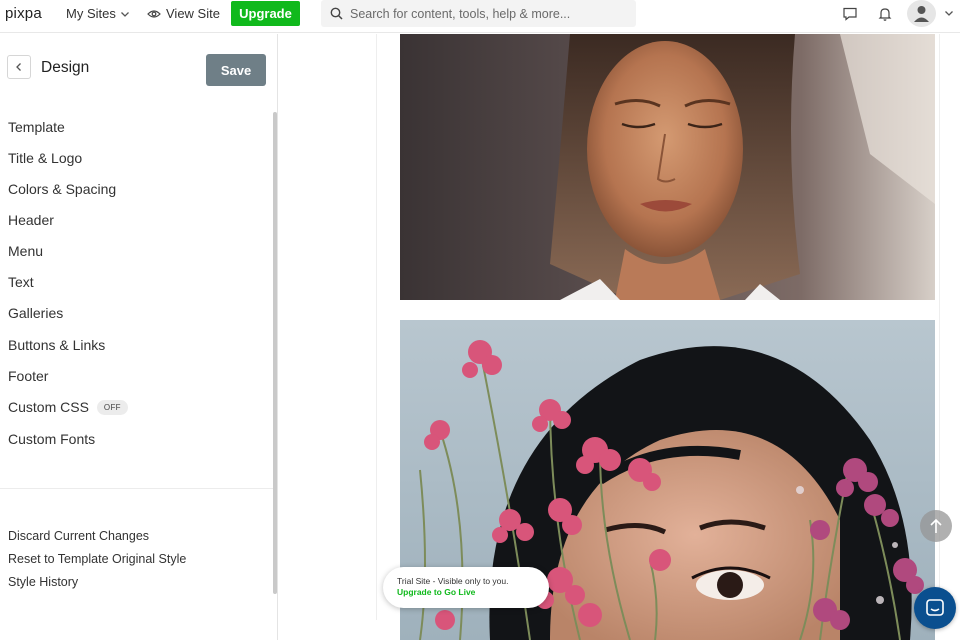 This screenshot has width=960, height=640. I want to click on menu-item-label: Header, so click(31, 220).